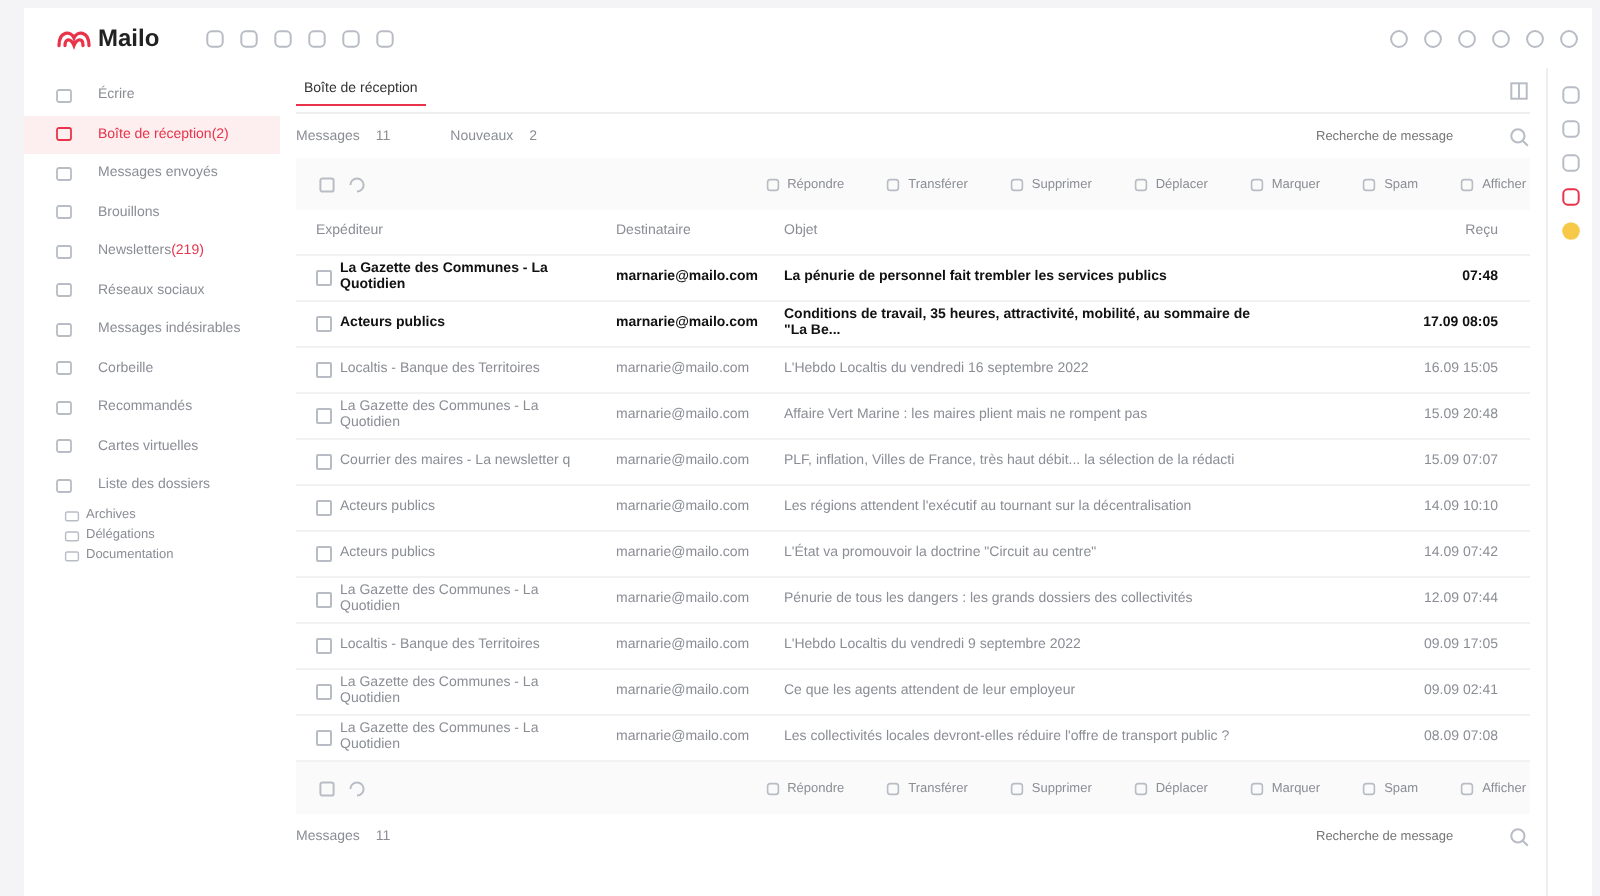 The height and width of the screenshot is (896, 1600). I want to click on logo-text: Mailo, so click(129, 38).